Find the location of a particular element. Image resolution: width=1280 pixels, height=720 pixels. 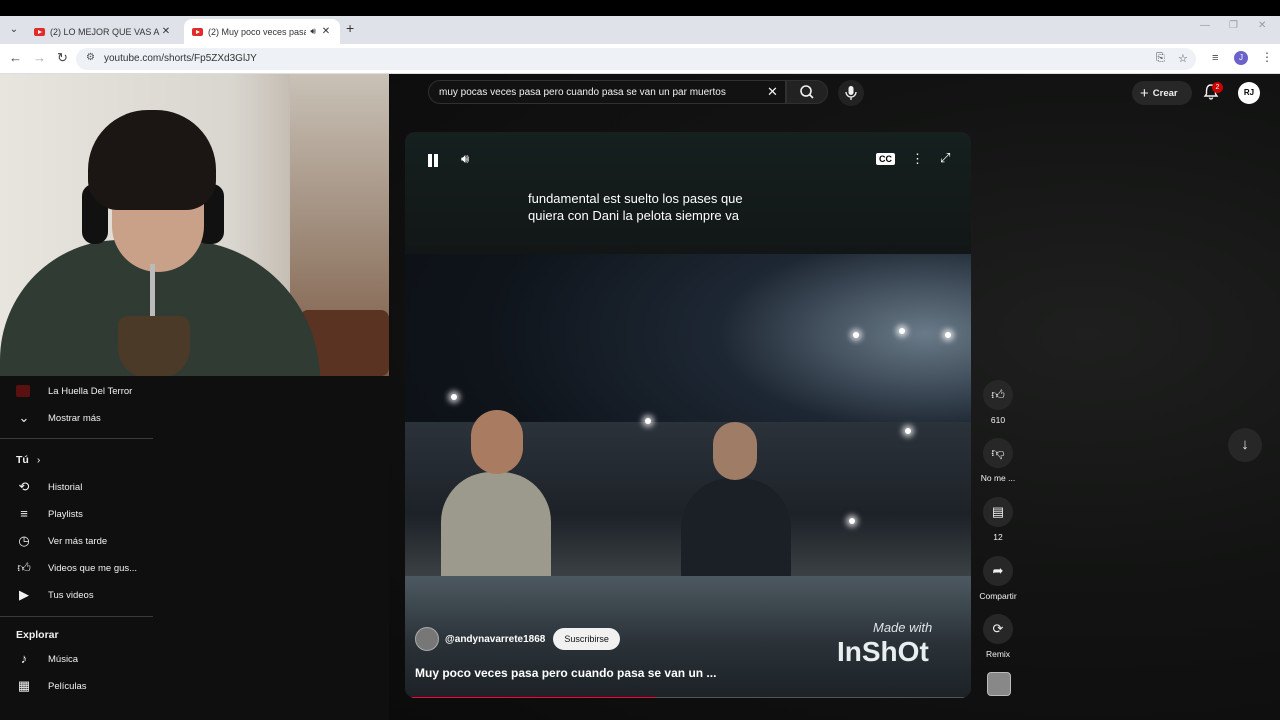

install-app-icon: ⎘ is located at coordinates (1160, 58).